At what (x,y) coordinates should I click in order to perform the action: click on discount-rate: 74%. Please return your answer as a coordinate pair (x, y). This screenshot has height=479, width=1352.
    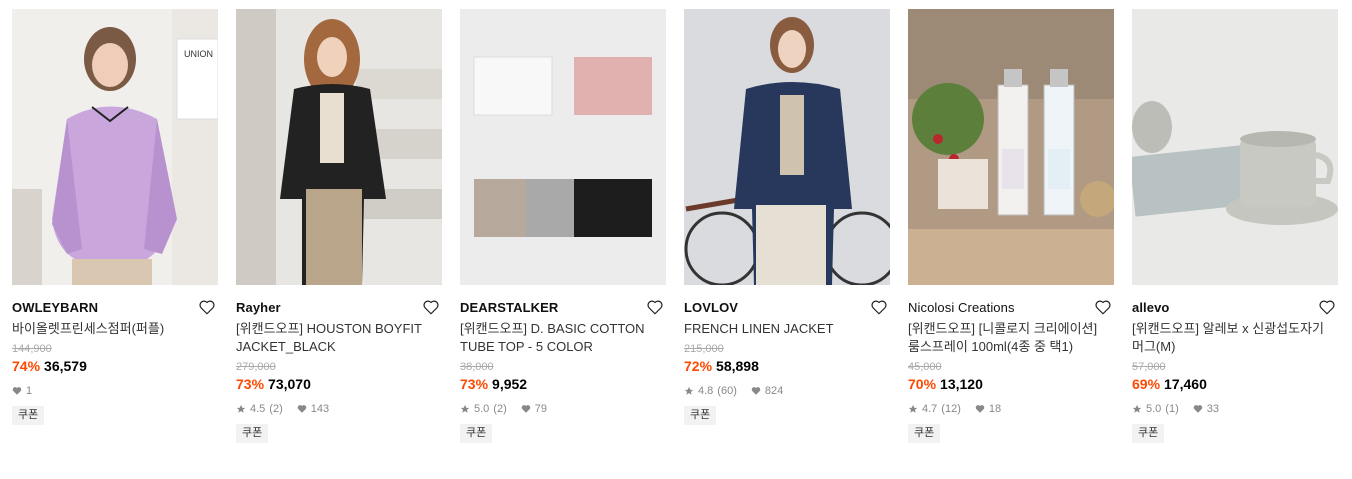
    Looking at the image, I should click on (26, 366).